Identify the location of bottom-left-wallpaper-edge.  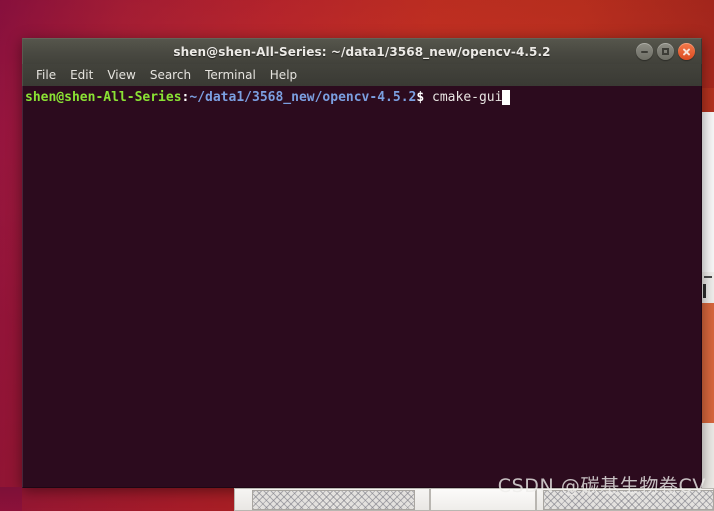
(11, 499).